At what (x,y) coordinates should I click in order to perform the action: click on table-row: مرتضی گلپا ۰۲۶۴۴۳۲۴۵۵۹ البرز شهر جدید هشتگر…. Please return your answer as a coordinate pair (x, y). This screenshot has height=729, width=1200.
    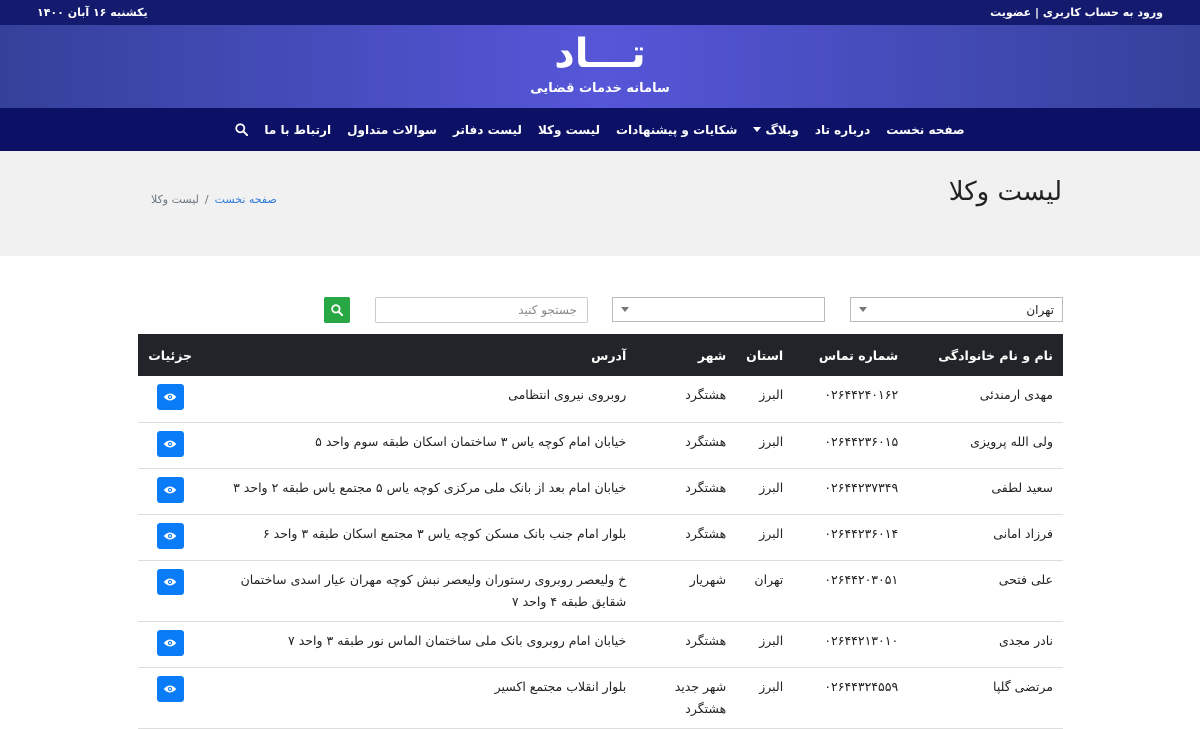
    Looking at the image, I should click on (600, 698).